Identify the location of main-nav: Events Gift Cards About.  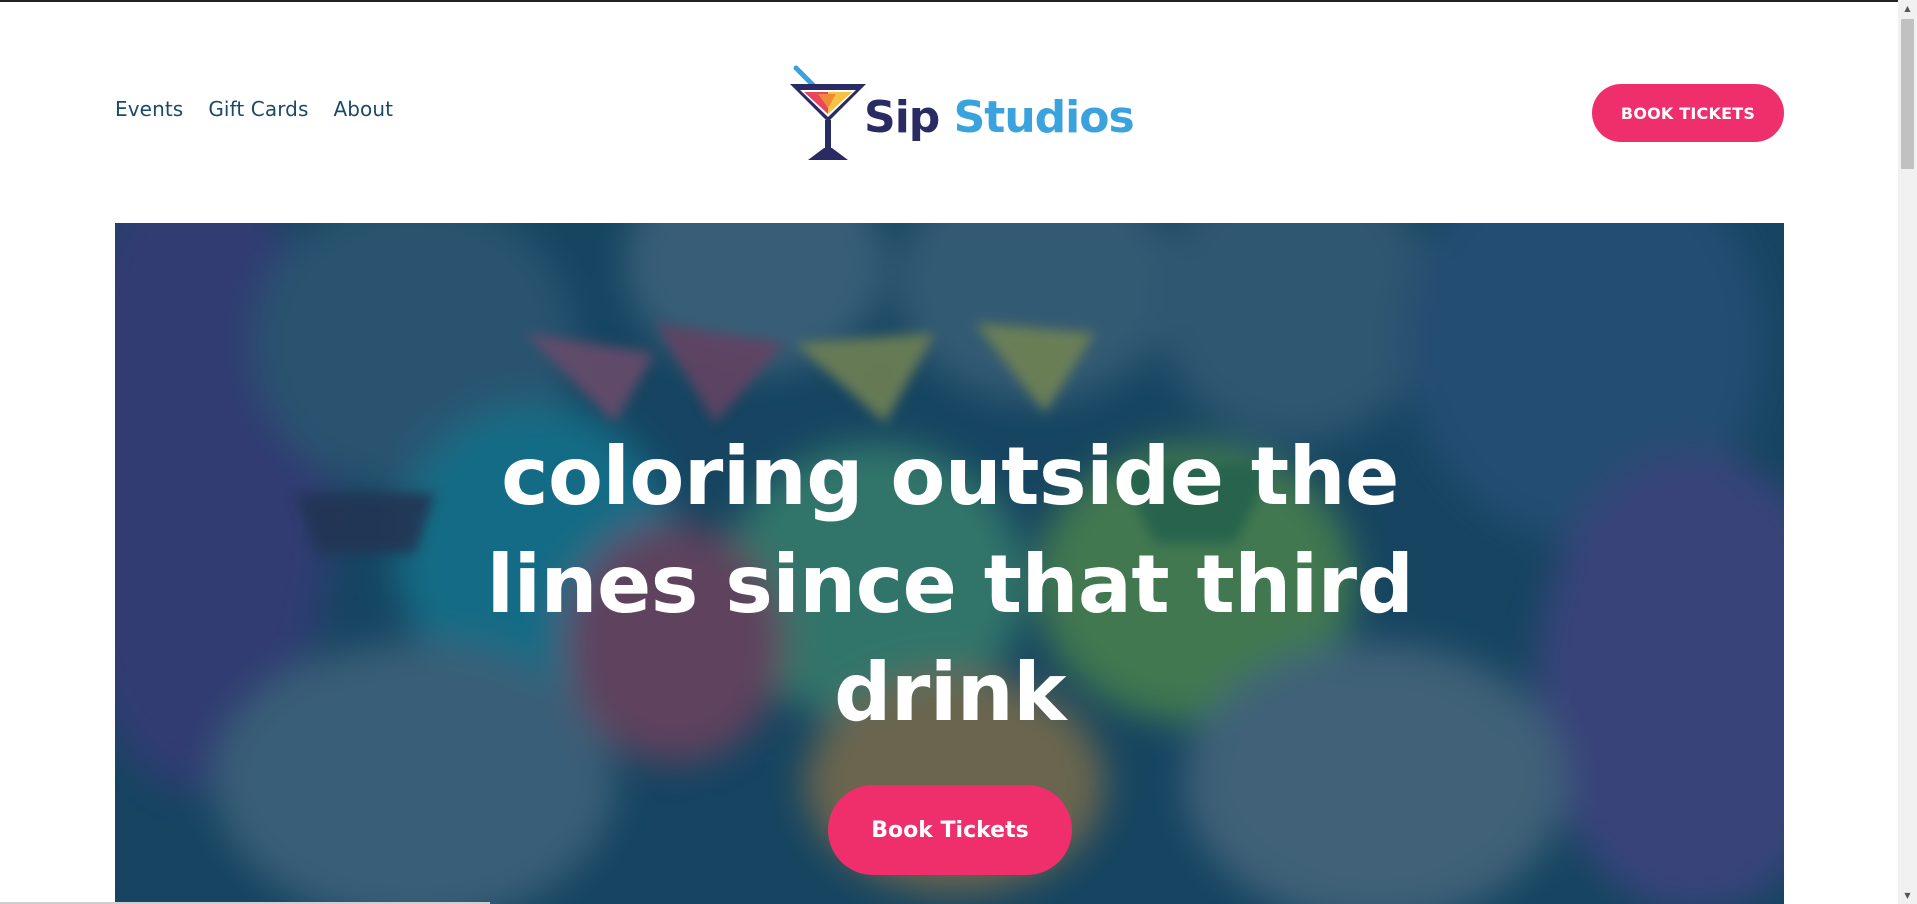
(254, 109).